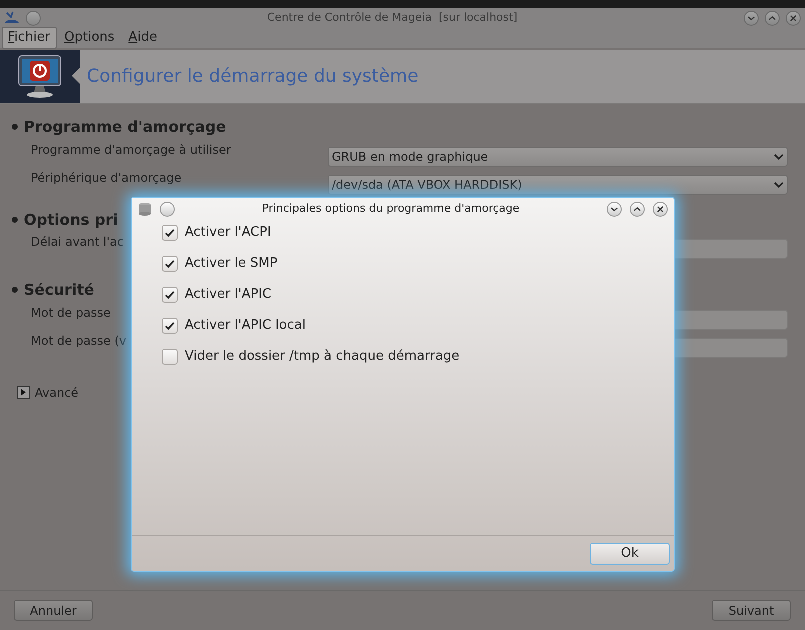 Image resolution: width=805 pixels, height=630 pixels. Describe the element at coordinates (40, 77) in the screenshot. I see `monitor-power-icon` at that location.